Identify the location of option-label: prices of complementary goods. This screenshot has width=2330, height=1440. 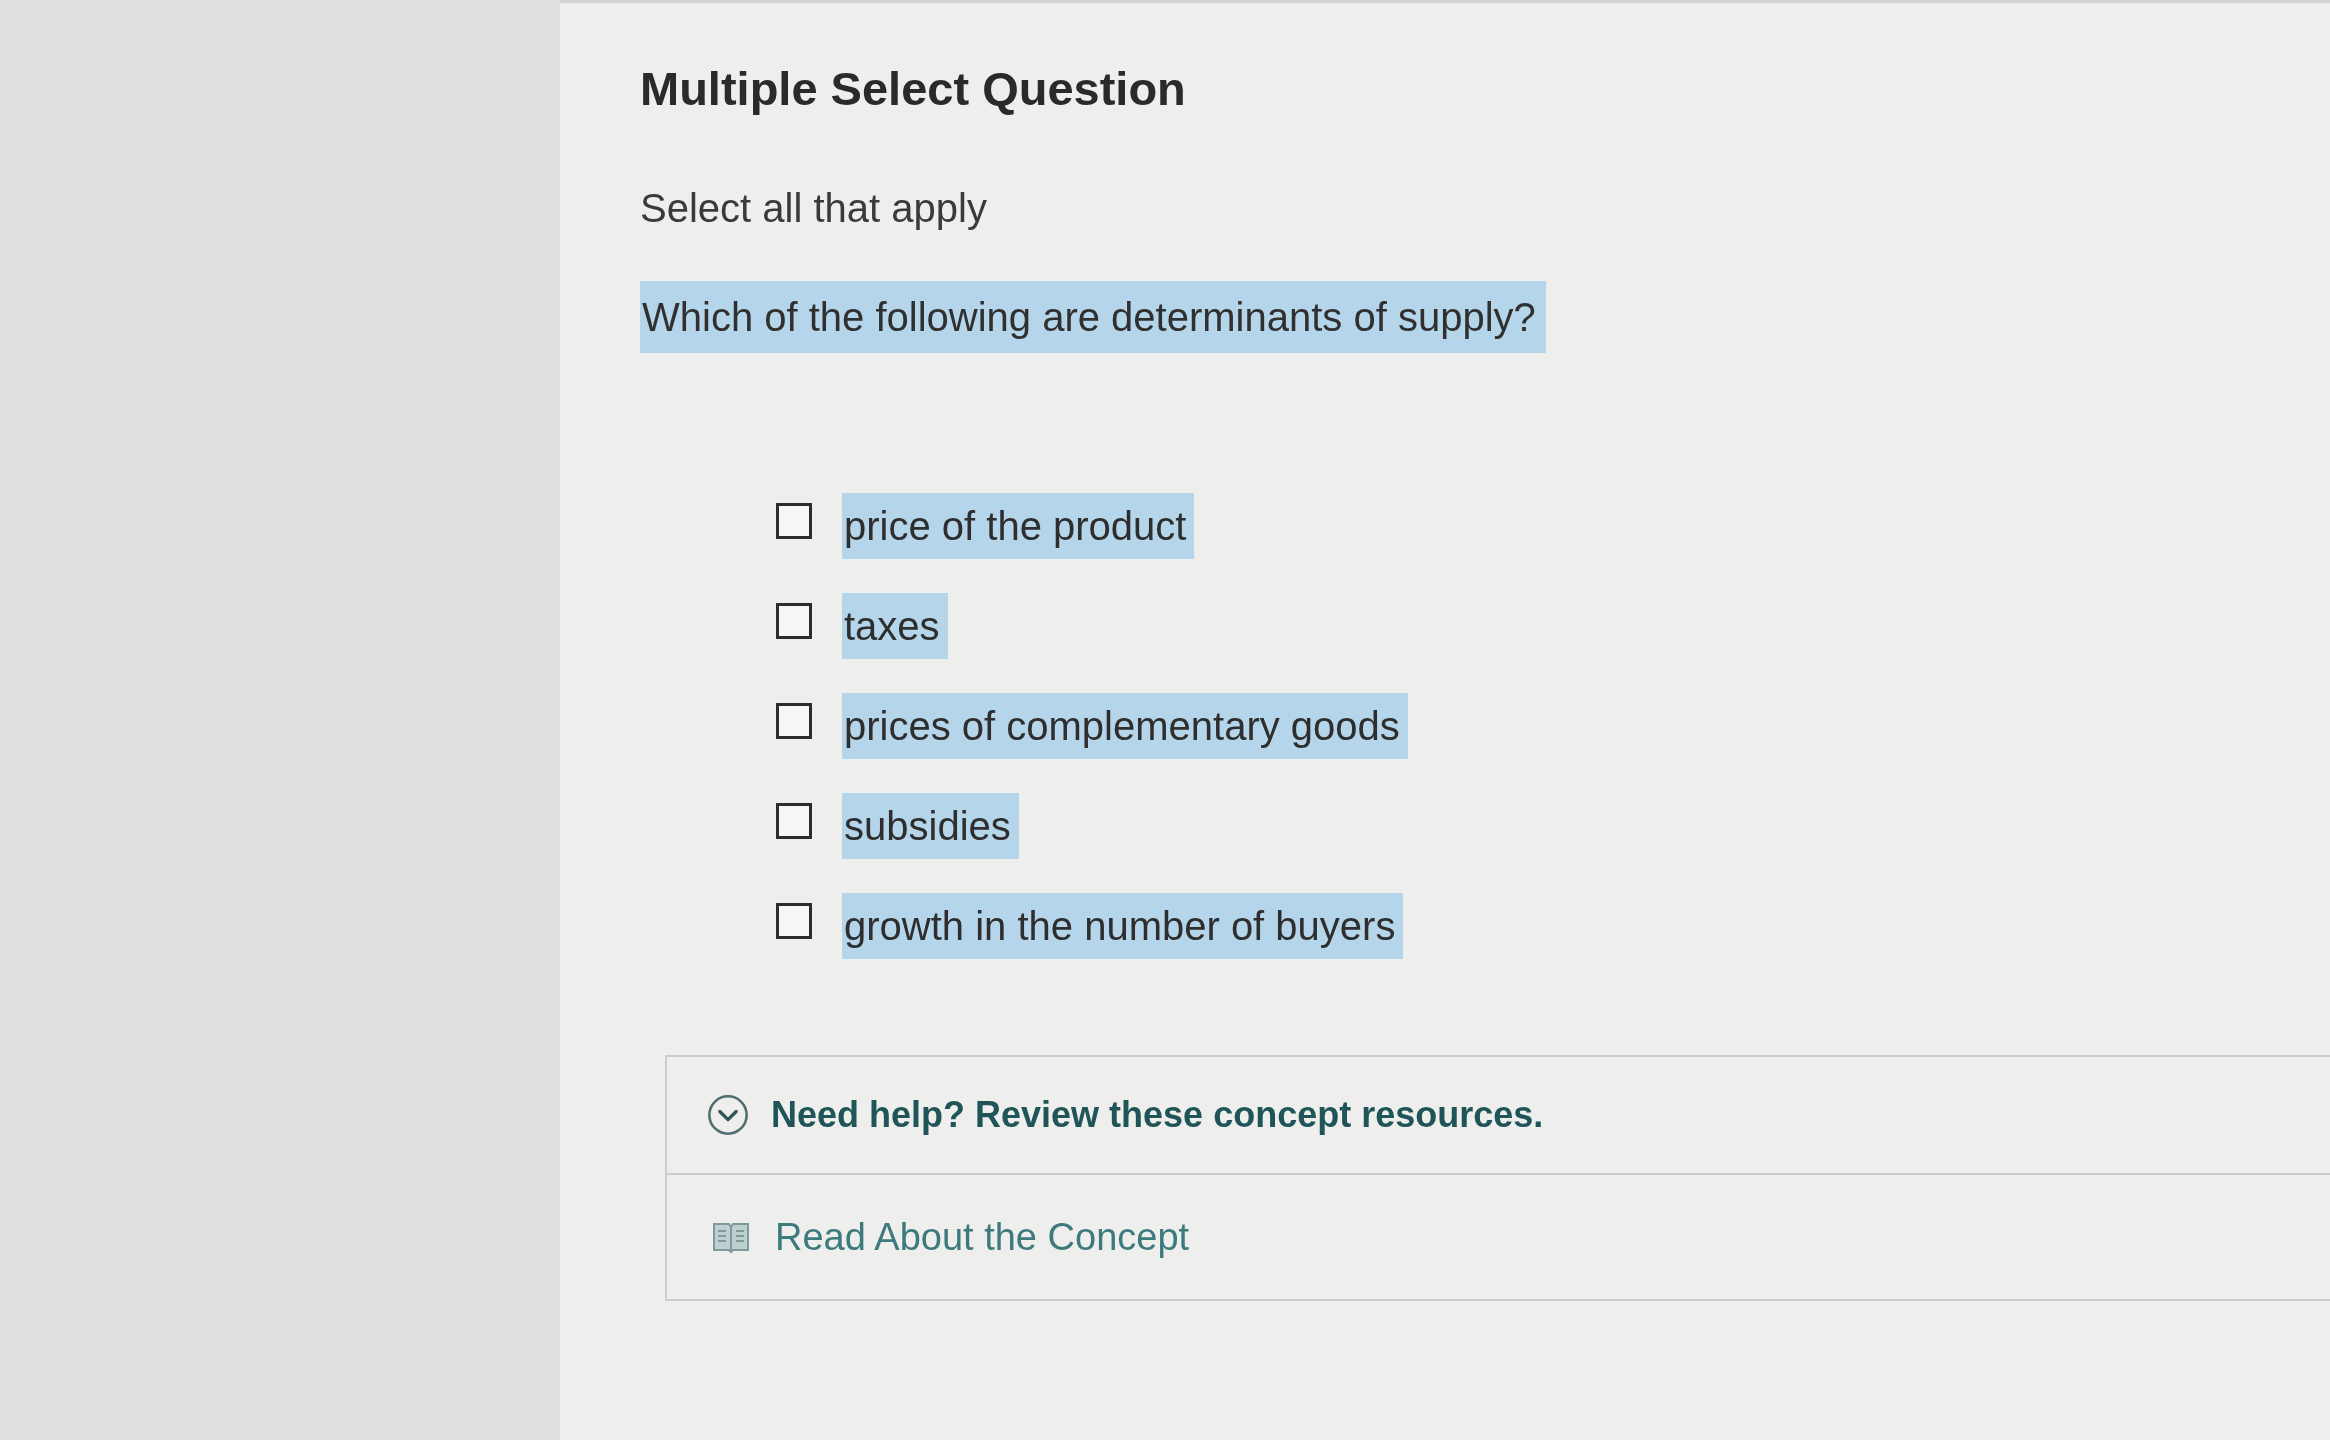
(1125, 726).